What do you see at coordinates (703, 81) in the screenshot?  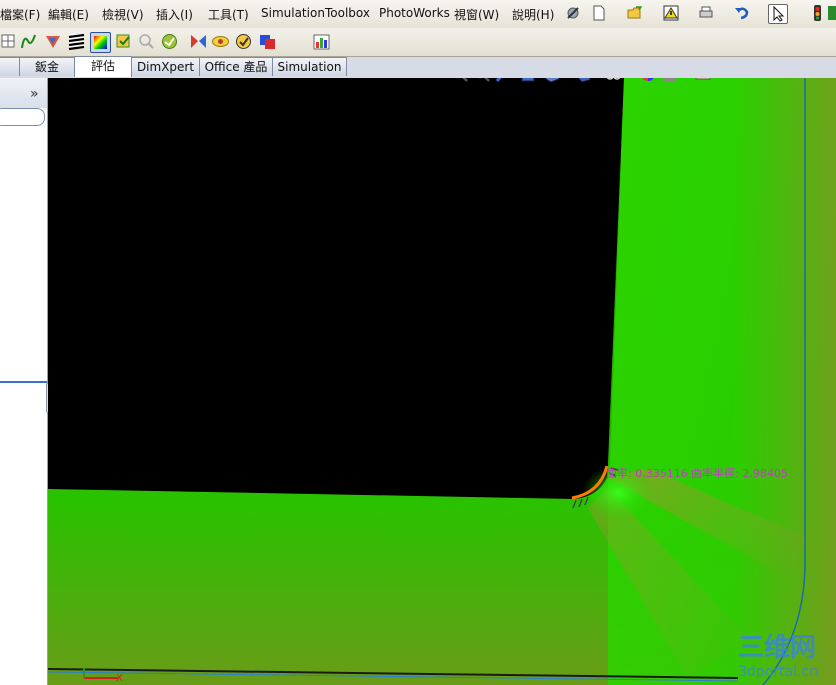 I see `view-settings-icon` at bounding box center [703, 81].